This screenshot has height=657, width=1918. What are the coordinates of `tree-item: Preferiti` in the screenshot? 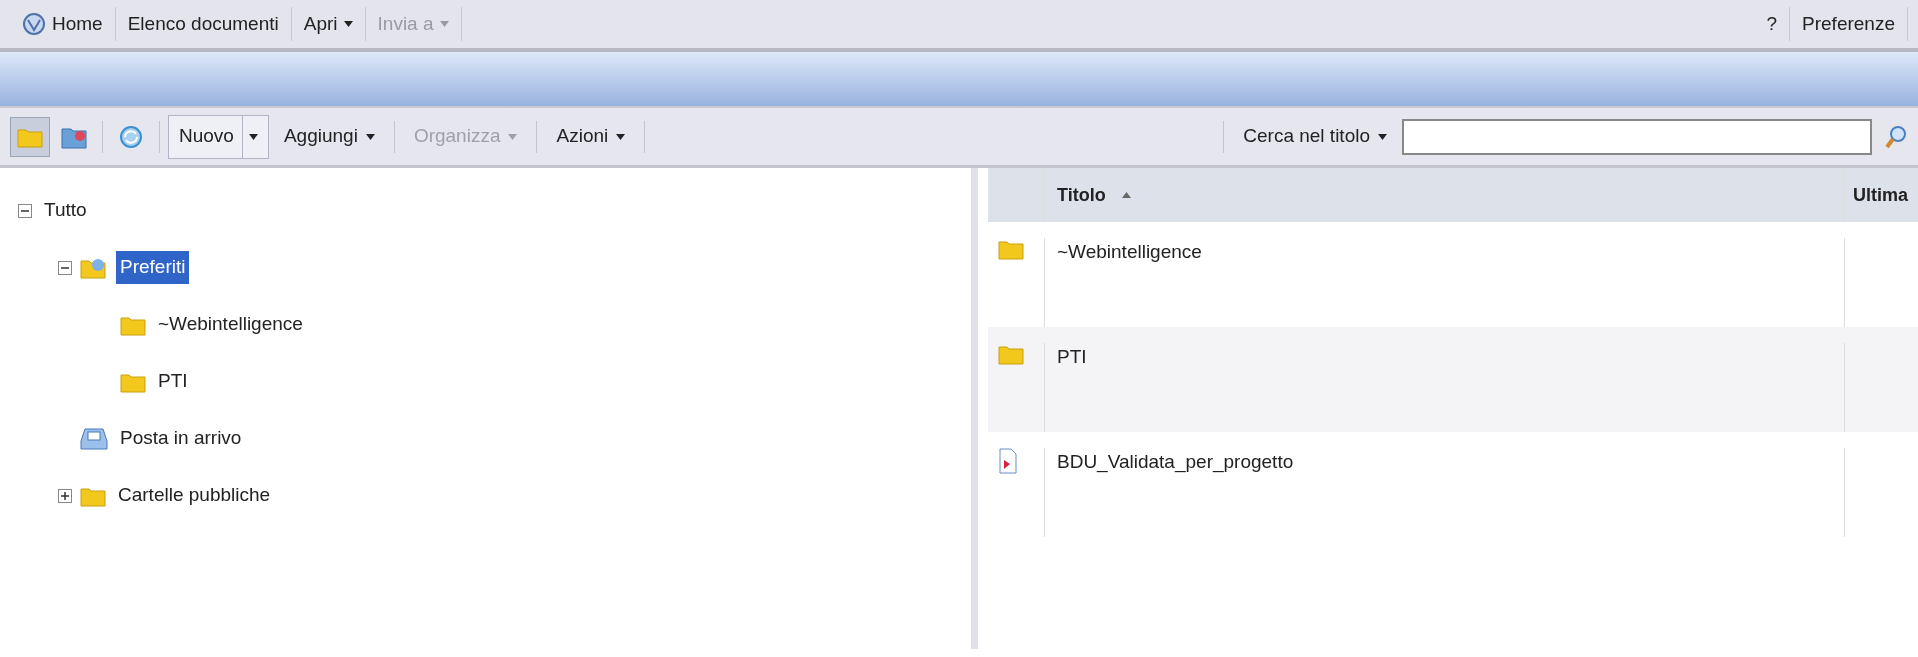 It's located at (153, 267).